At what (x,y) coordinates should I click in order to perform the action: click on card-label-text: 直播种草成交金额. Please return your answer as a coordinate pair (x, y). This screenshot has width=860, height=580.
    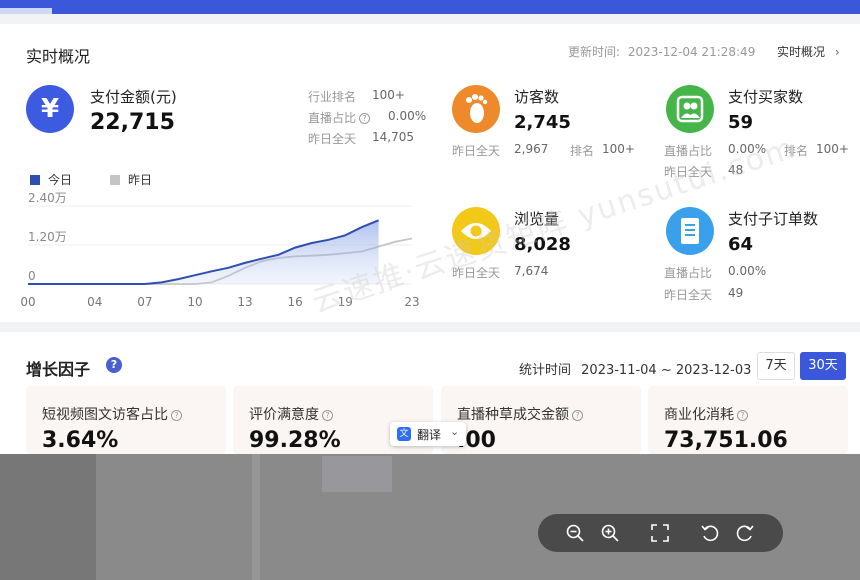
    Looking at the image, I should click on (513, 415).